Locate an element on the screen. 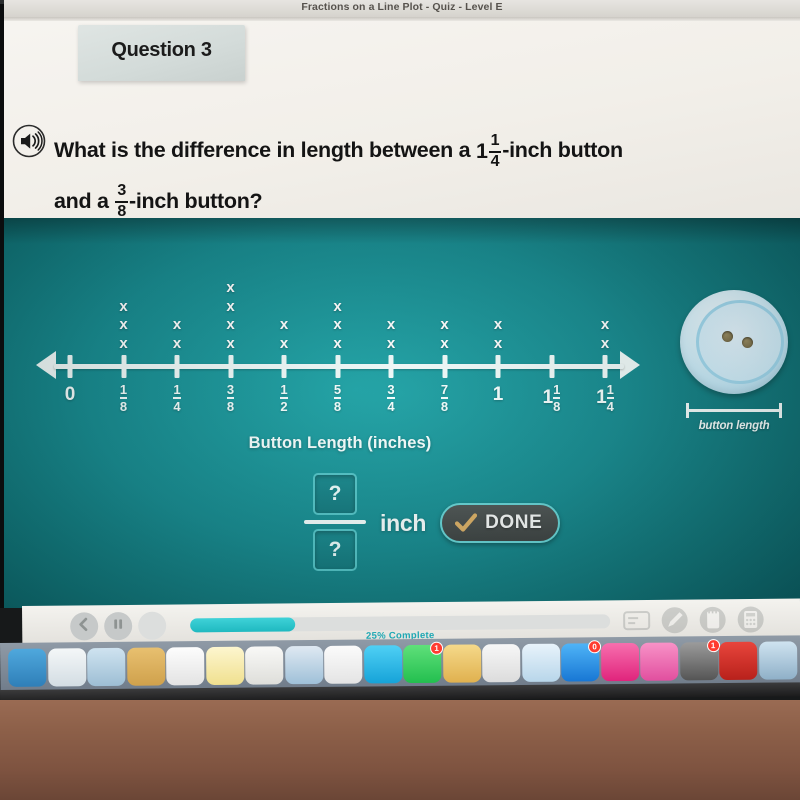 Image resolution: width=800 pixels, height=800 pixels. notepad-icon is located at coordinates (712, 619).